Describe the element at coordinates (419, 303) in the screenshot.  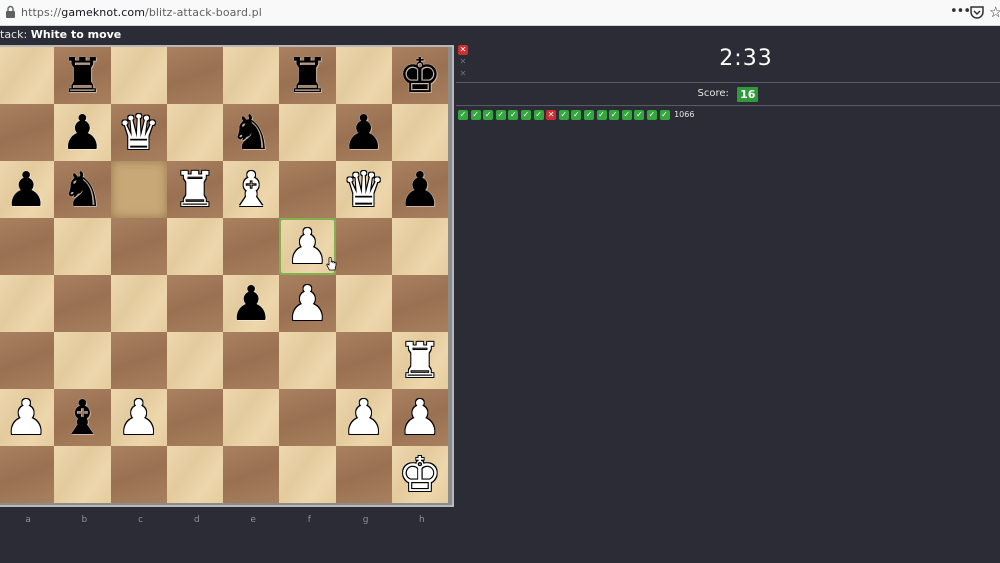
I see `square-h4` at that location.